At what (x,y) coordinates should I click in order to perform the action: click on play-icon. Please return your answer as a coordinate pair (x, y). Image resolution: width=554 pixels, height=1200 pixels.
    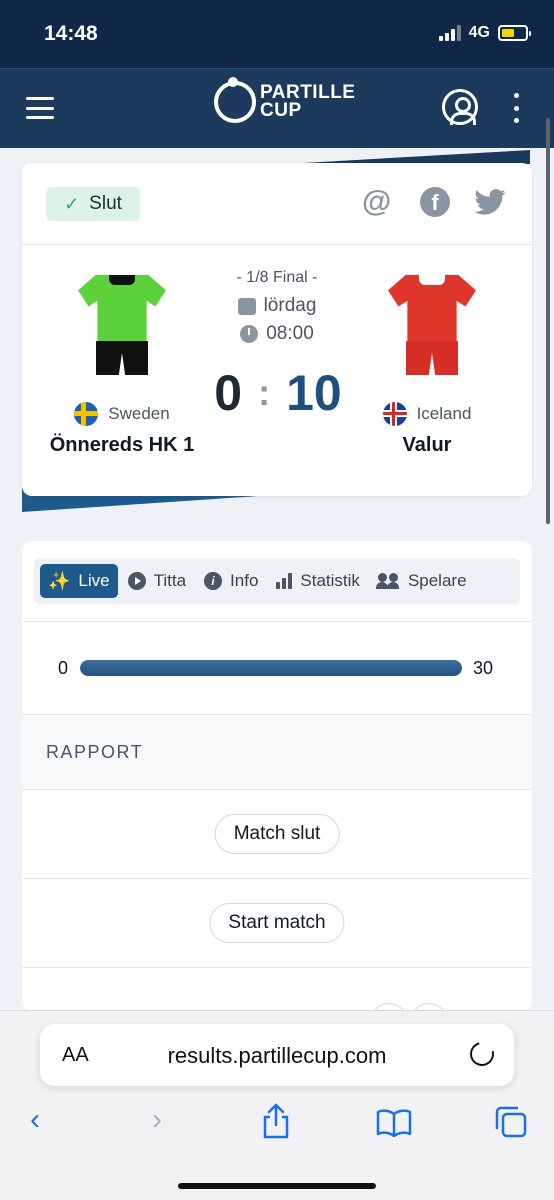
    Looking at the image, I should click on (136, 581).